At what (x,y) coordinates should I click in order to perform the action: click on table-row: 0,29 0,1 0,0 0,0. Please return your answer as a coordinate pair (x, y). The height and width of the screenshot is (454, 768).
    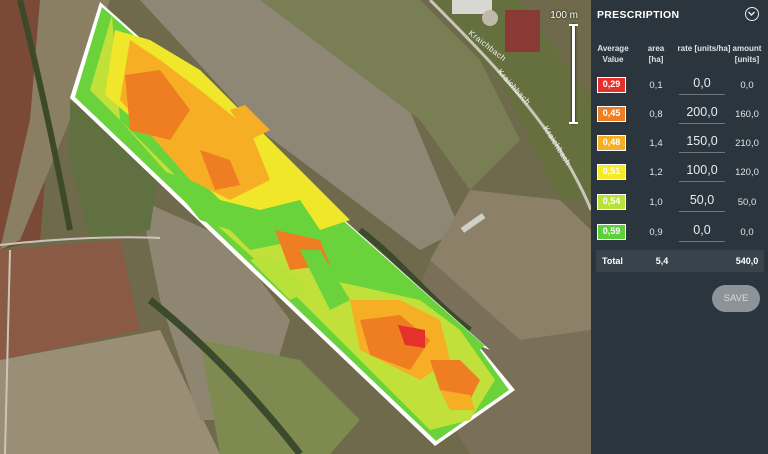
    Looking at the image, I should click on (679, 88).